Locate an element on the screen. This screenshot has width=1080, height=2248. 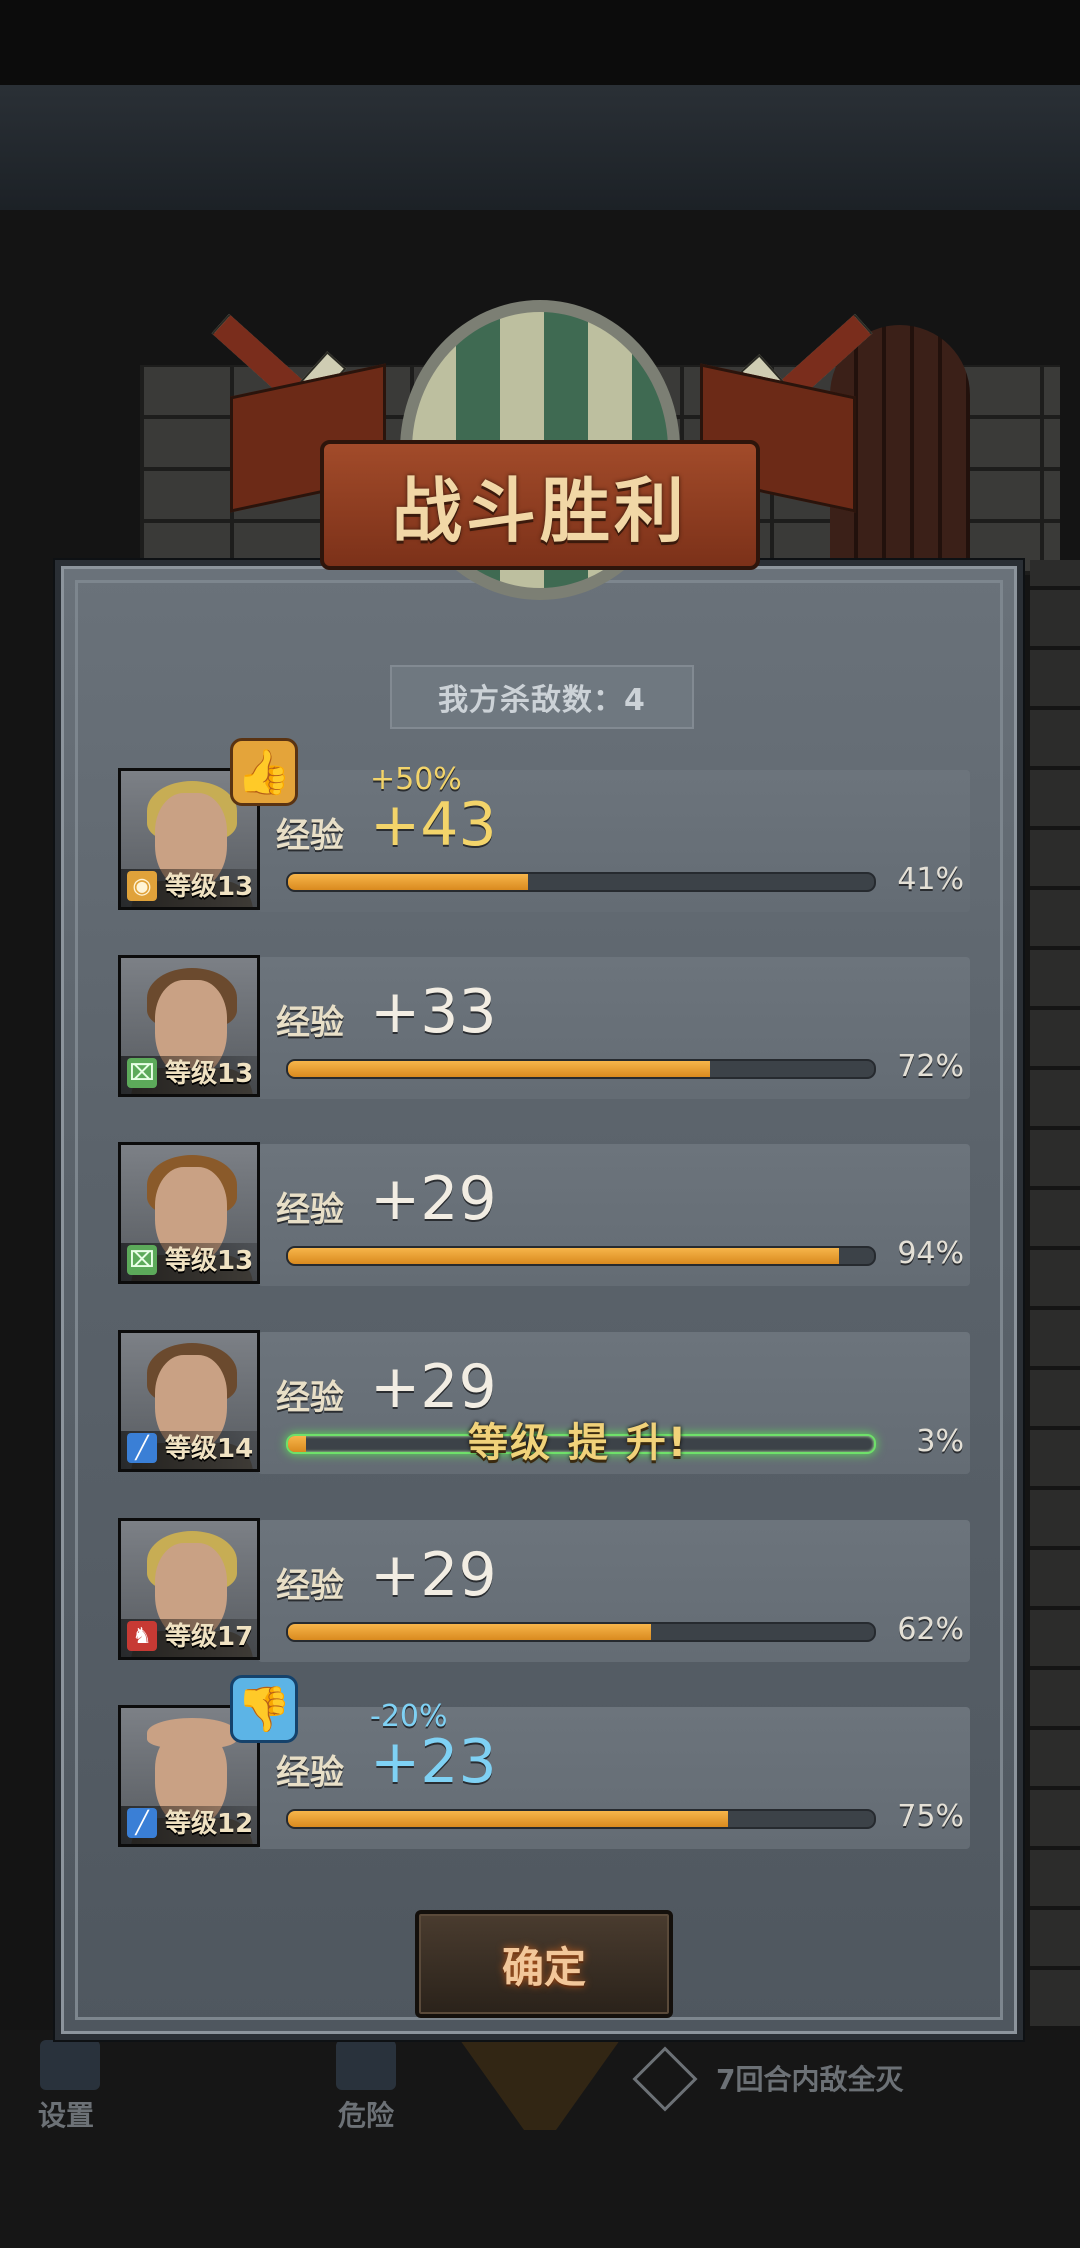
gear-icon is located at coordinates (70, 2065).